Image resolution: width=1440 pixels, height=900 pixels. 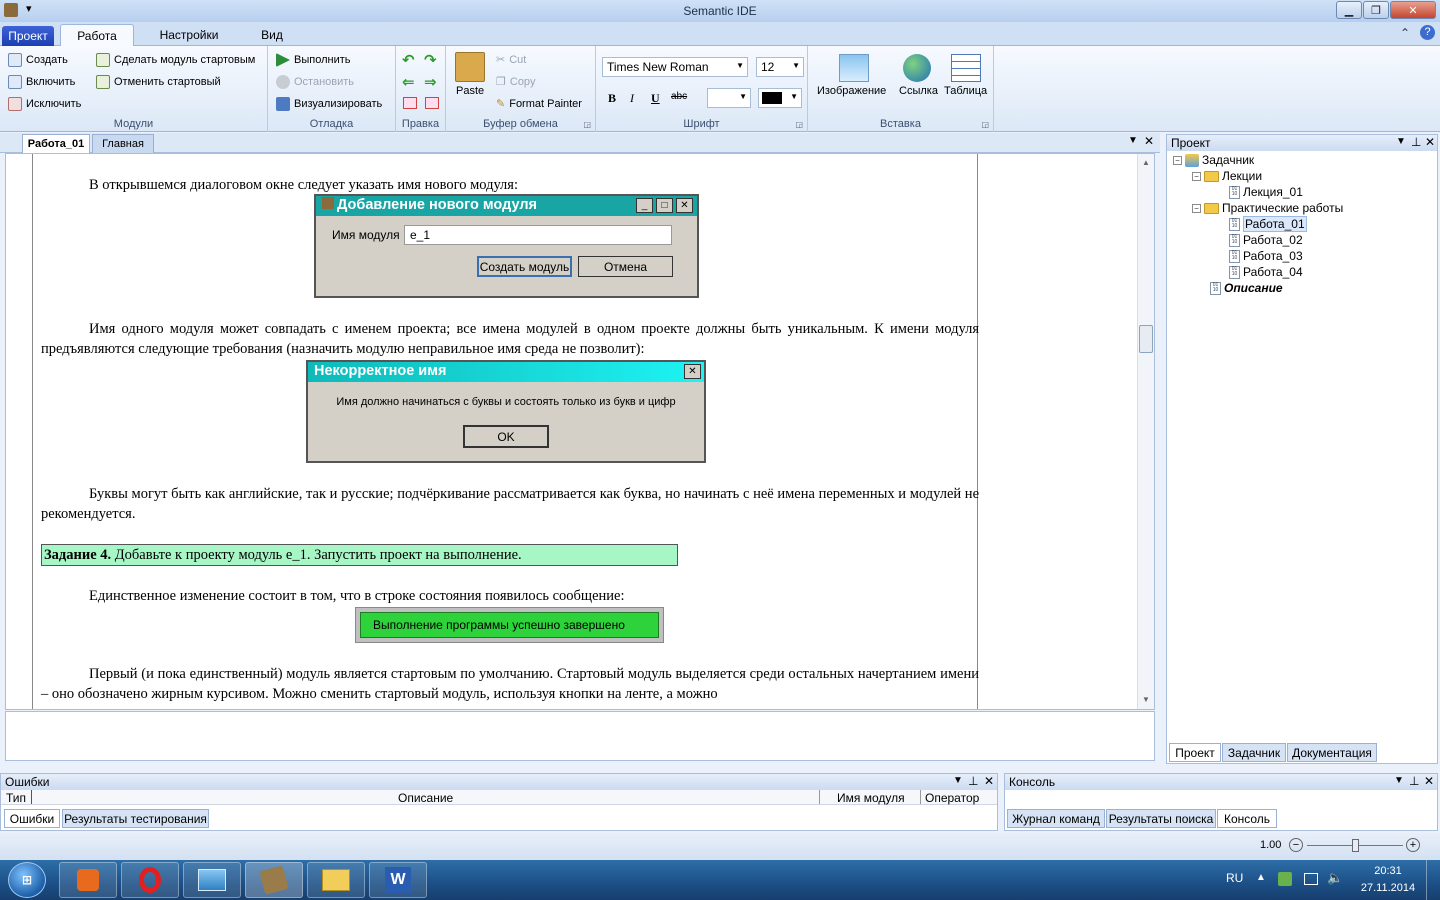 What do you see at coordinates (729, 98) in the screenshot?
I see `highlight-color-select: ▼` at bounding box center [729, 98].